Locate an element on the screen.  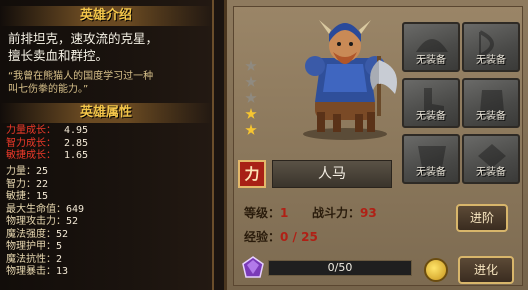
quote-line-1: “我曾在熊猫人的国度学习过一种 is located at coordinates (81, 76).